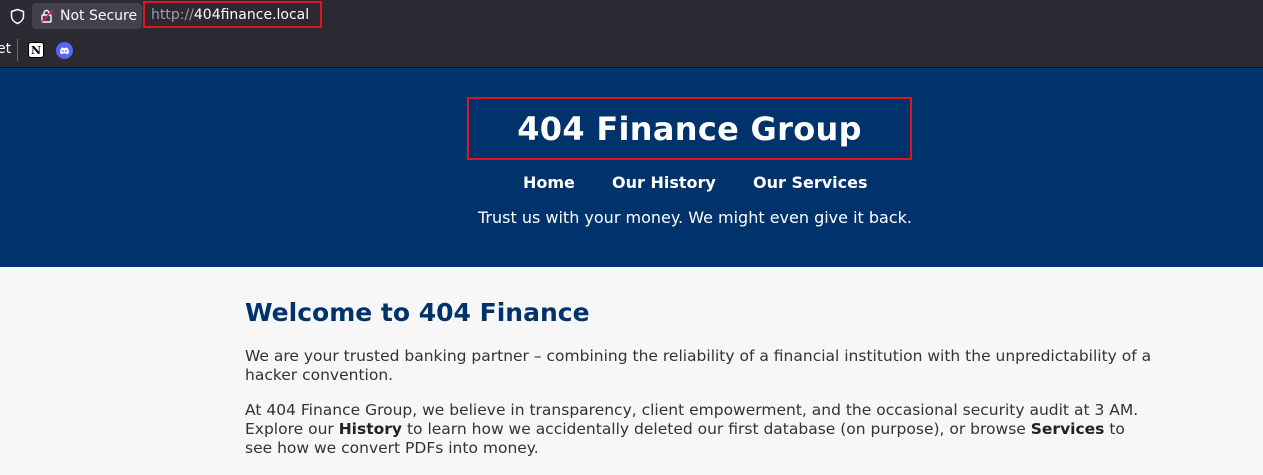 Image resolution: width=1263 pixels, height=475 pixels. I want to click on bookmarks-toolbar: et N, so click(631, 50).